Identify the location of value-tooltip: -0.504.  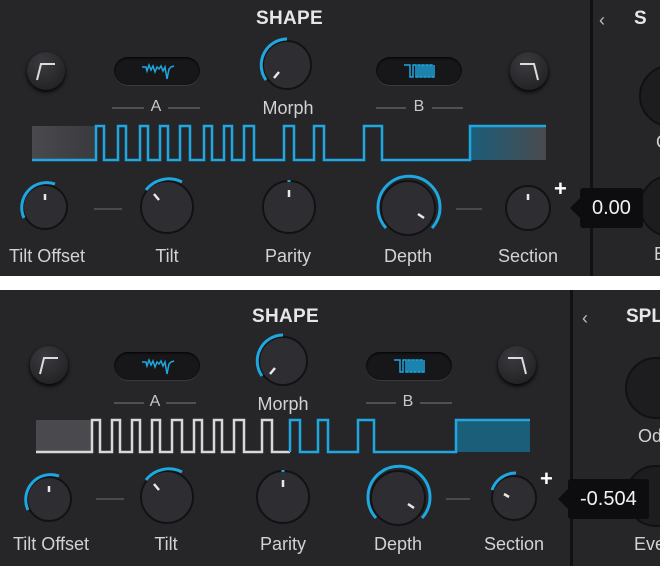
(603, 499).